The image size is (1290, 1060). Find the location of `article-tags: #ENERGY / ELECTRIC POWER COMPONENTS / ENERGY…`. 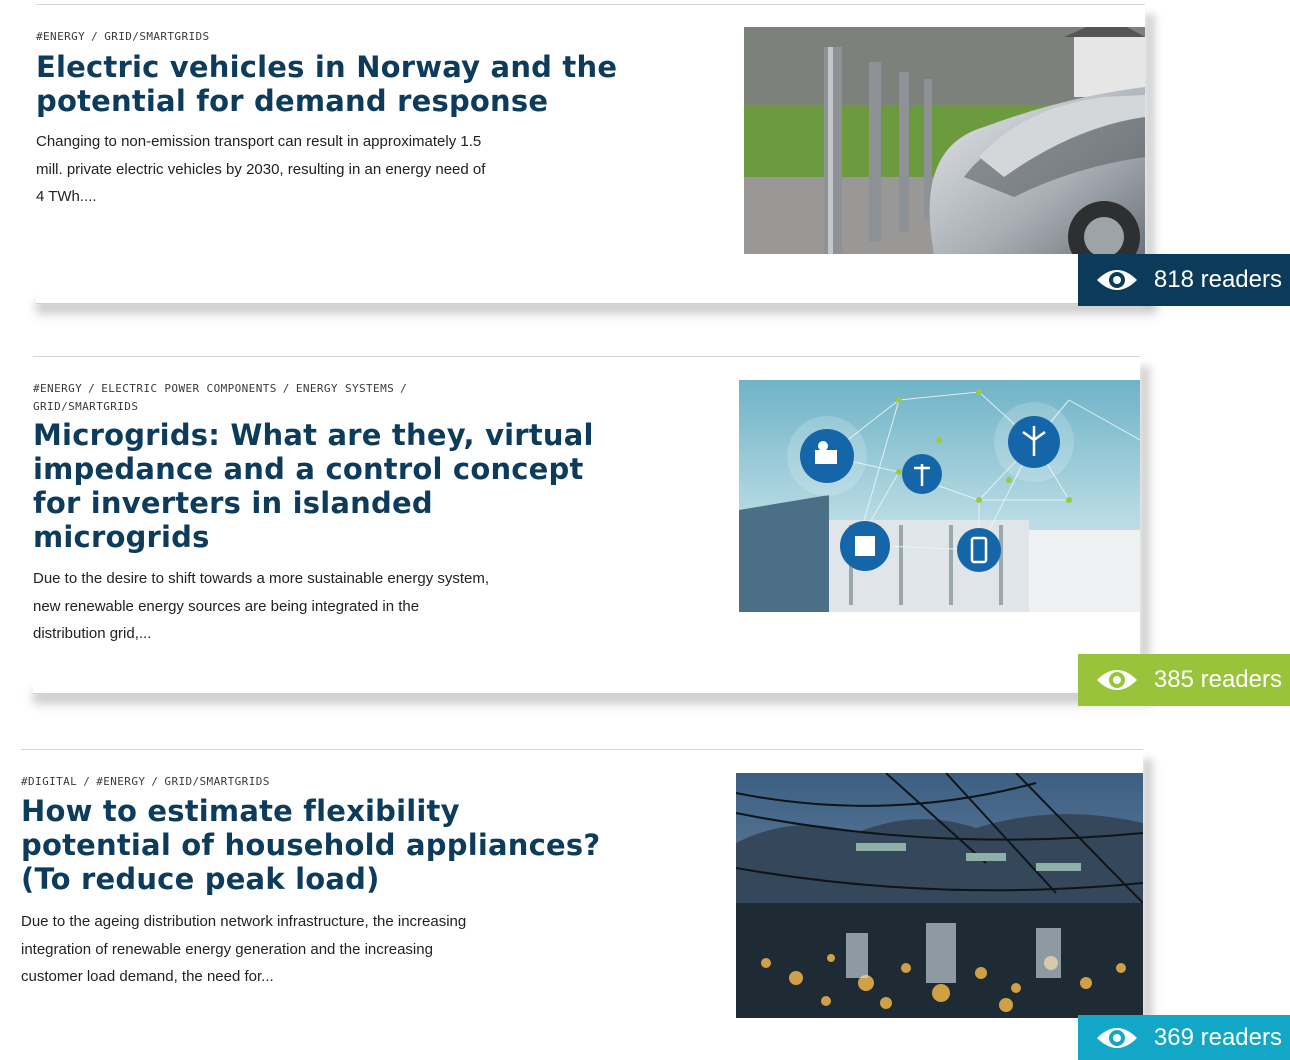

article-tags: #ENERGY / ELECTRIC POWER COMPONENTS / ENERGY… is located at coordinates (220, 397).